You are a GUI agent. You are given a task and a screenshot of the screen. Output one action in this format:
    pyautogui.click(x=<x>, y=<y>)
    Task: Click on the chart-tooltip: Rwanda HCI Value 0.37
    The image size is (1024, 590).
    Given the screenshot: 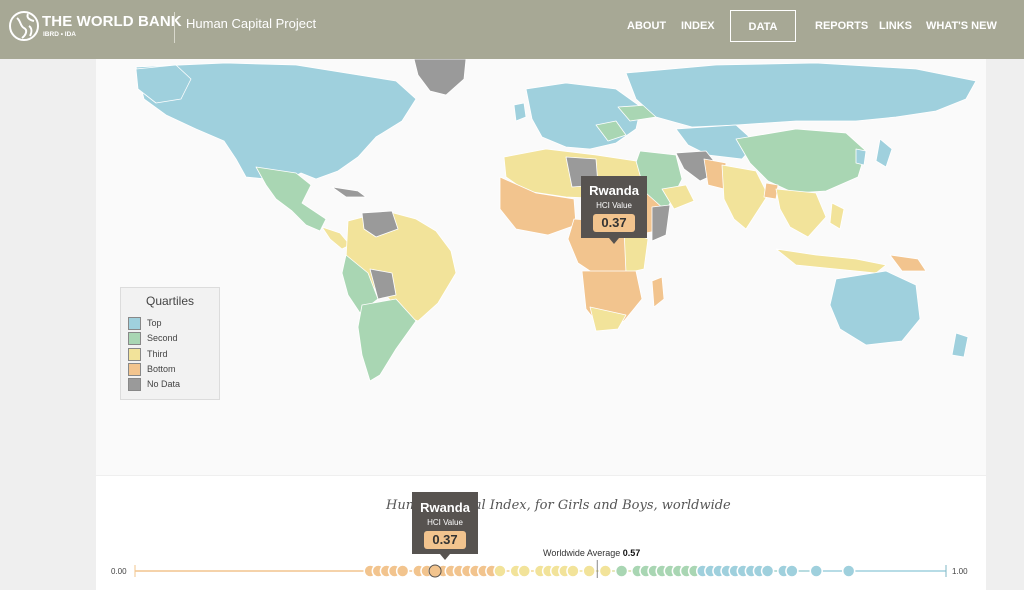 What is the action you would take?
    pyautogui.click(x=445, y=526)
    